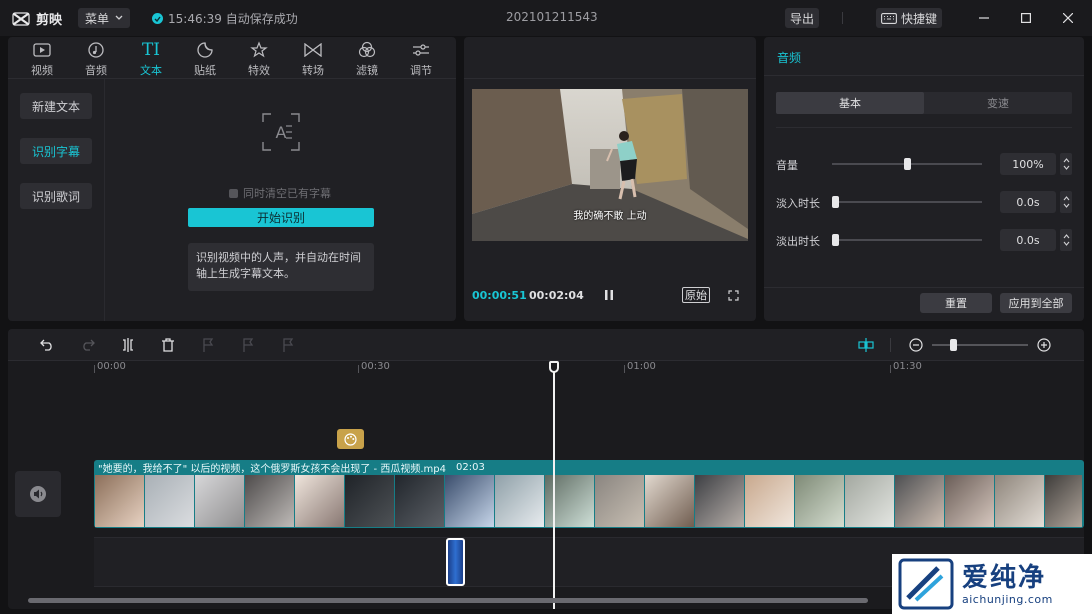 The image size is (1092, 614). Describe the element at coordinates (96, 59) in the screenshot. I see `tab-audio: 音频` at that location.